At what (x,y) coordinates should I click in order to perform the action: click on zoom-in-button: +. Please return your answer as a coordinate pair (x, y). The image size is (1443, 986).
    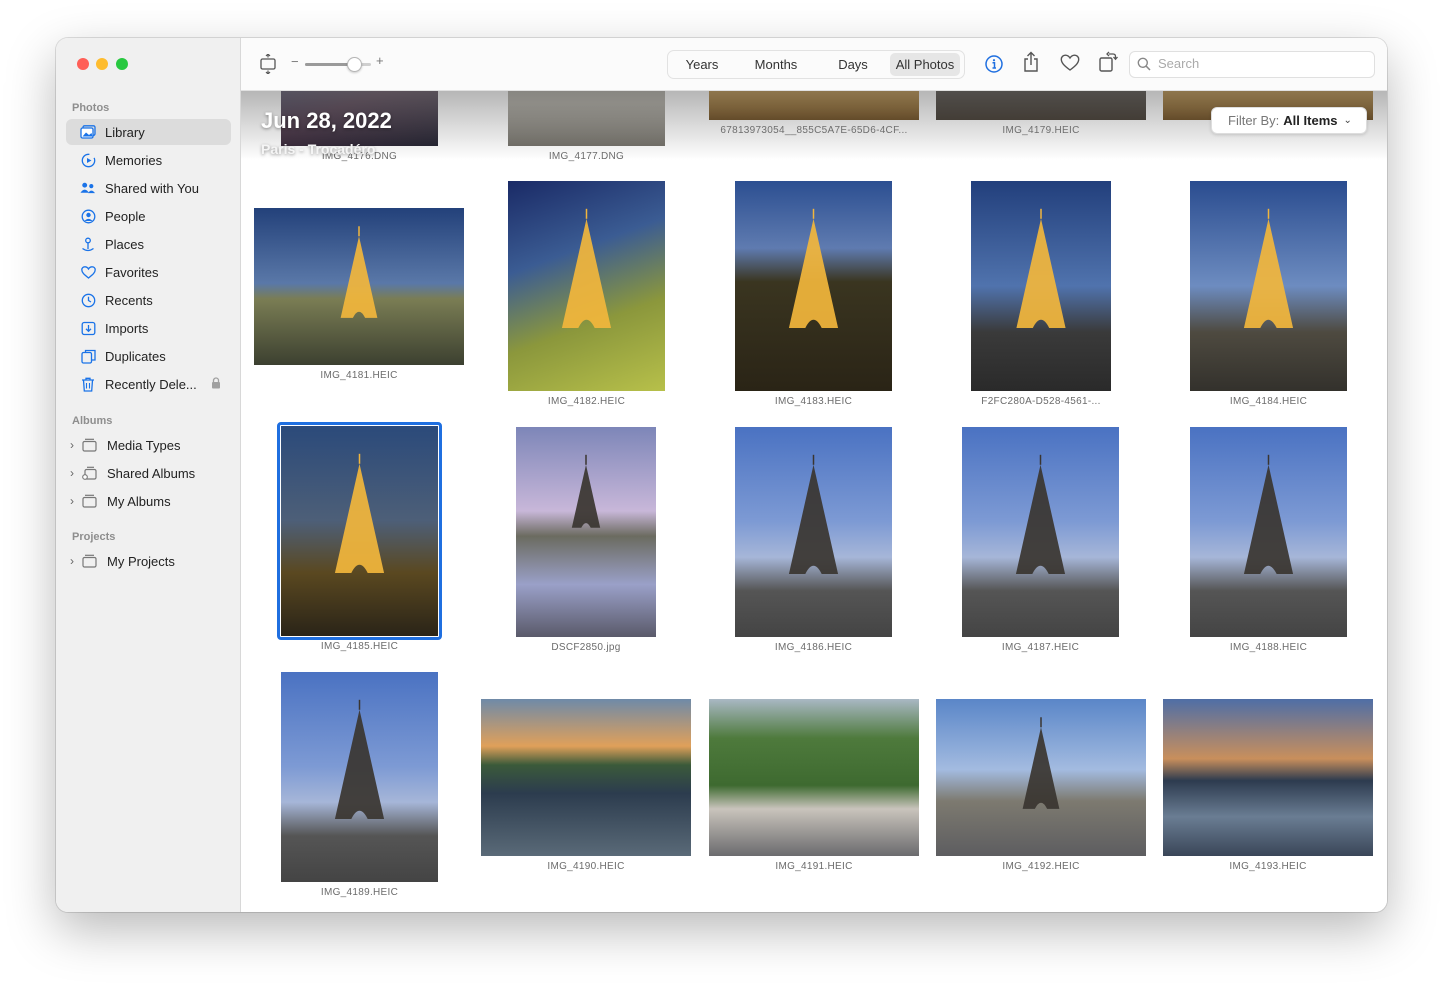
    Looking at the image, I should click on (380, 60).